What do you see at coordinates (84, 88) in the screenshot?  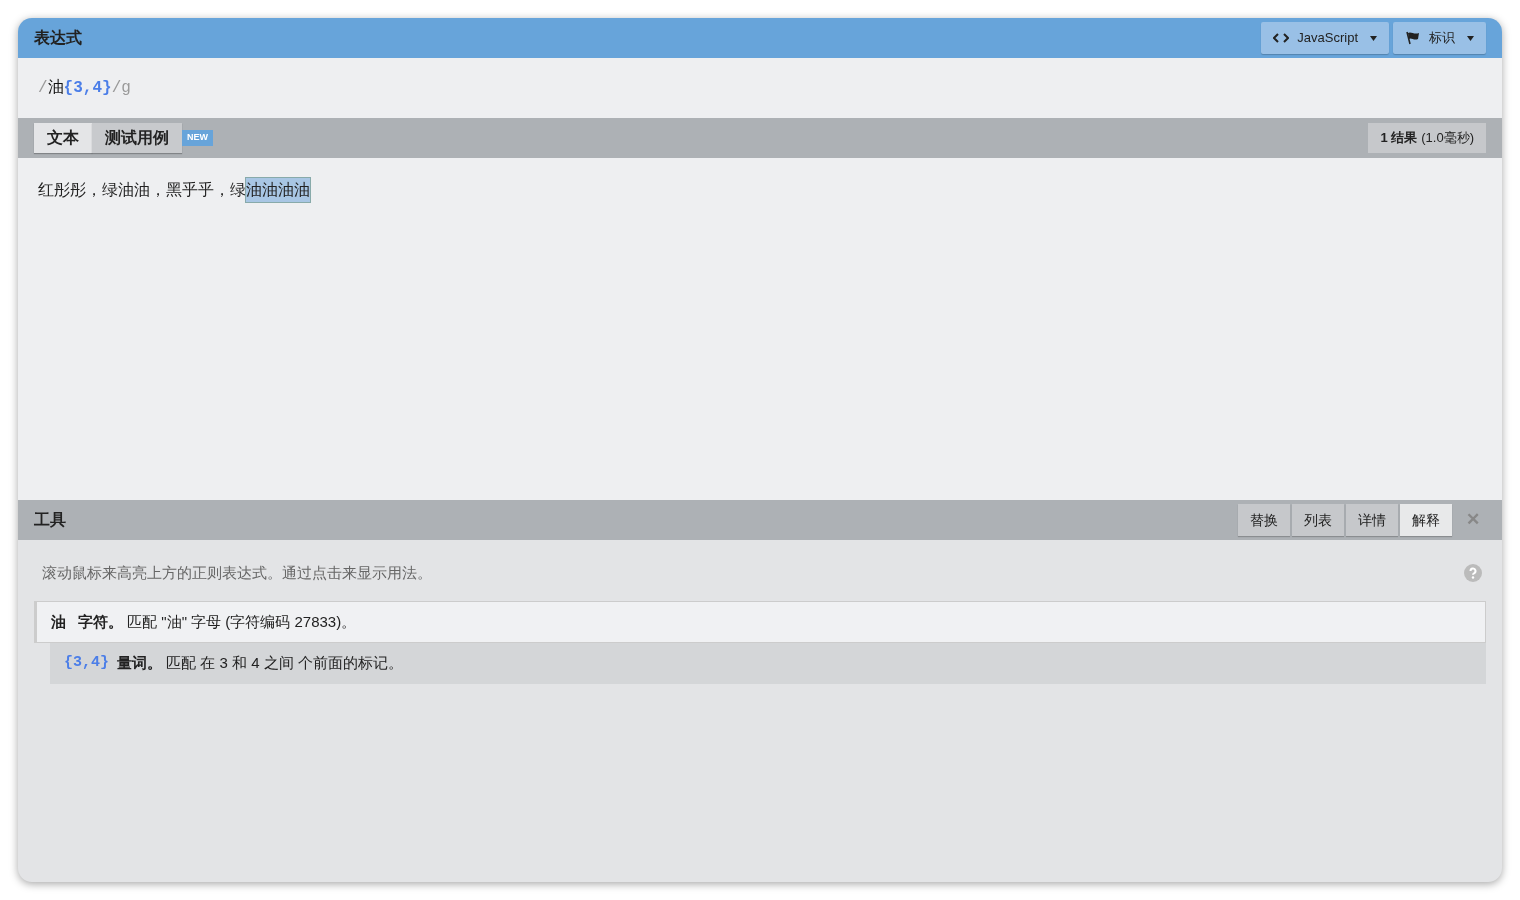 I see `expression-field: /油{3,4}/g` at bounding box center [84, 88].